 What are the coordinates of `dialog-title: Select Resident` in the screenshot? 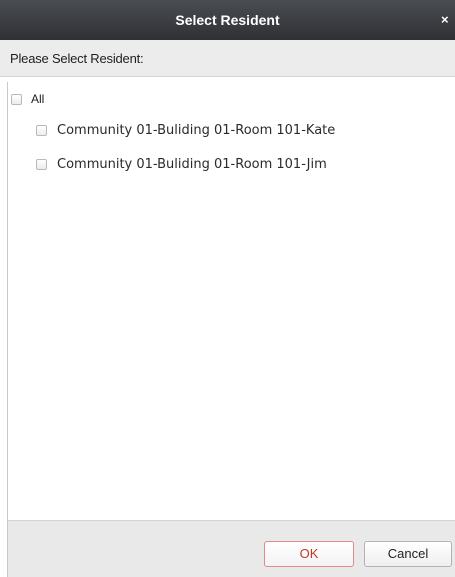 It's located at (227, 20).